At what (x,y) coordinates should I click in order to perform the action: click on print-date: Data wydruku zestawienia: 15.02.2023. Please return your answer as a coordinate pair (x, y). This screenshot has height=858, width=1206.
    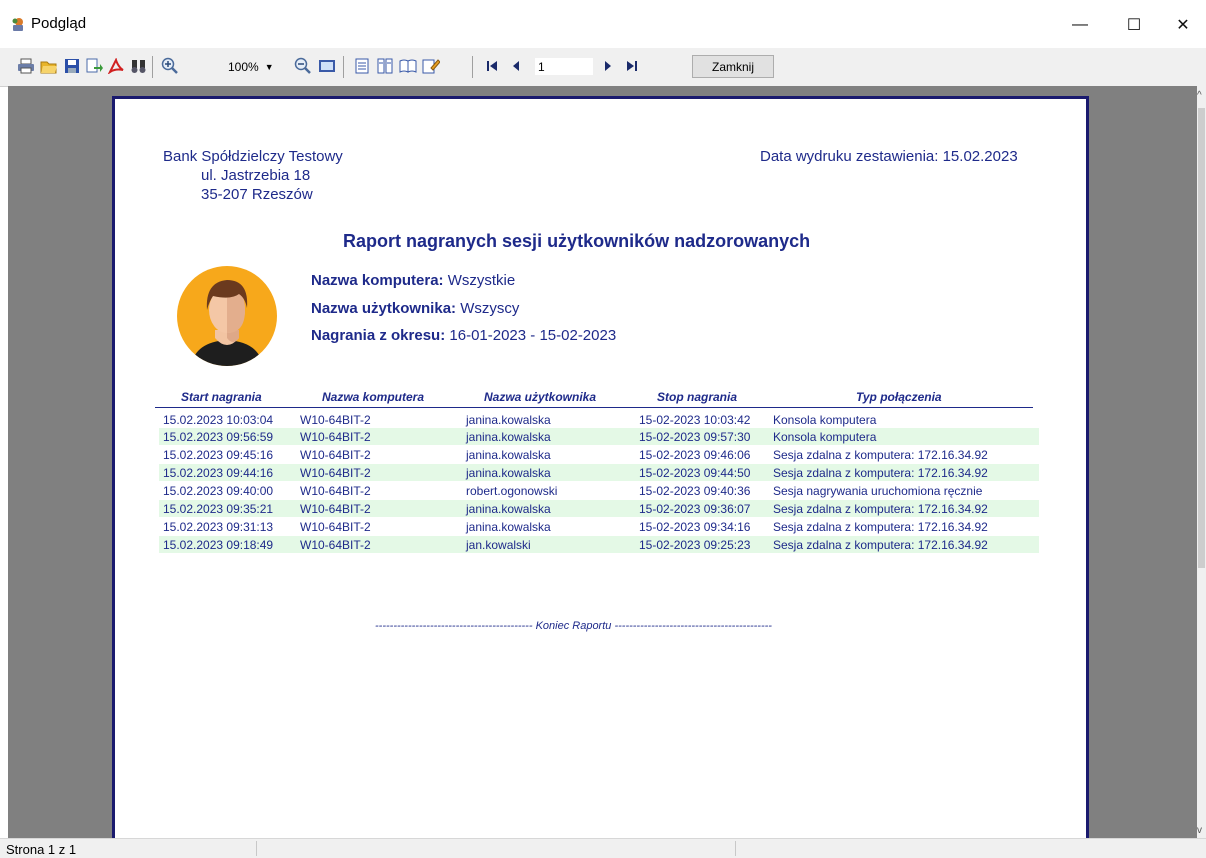
    Looking at the image, I should click on (889, 156).